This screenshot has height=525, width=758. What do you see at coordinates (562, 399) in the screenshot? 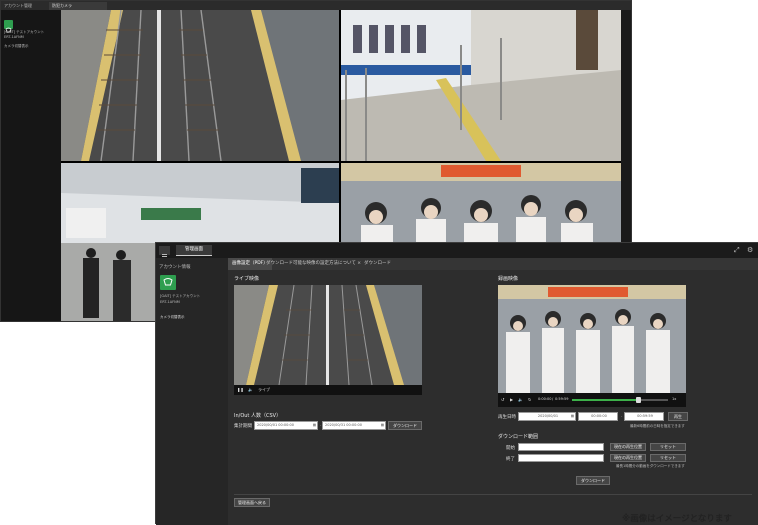
I see `time-total: 0:59:59` at bounding box center [562, 399].